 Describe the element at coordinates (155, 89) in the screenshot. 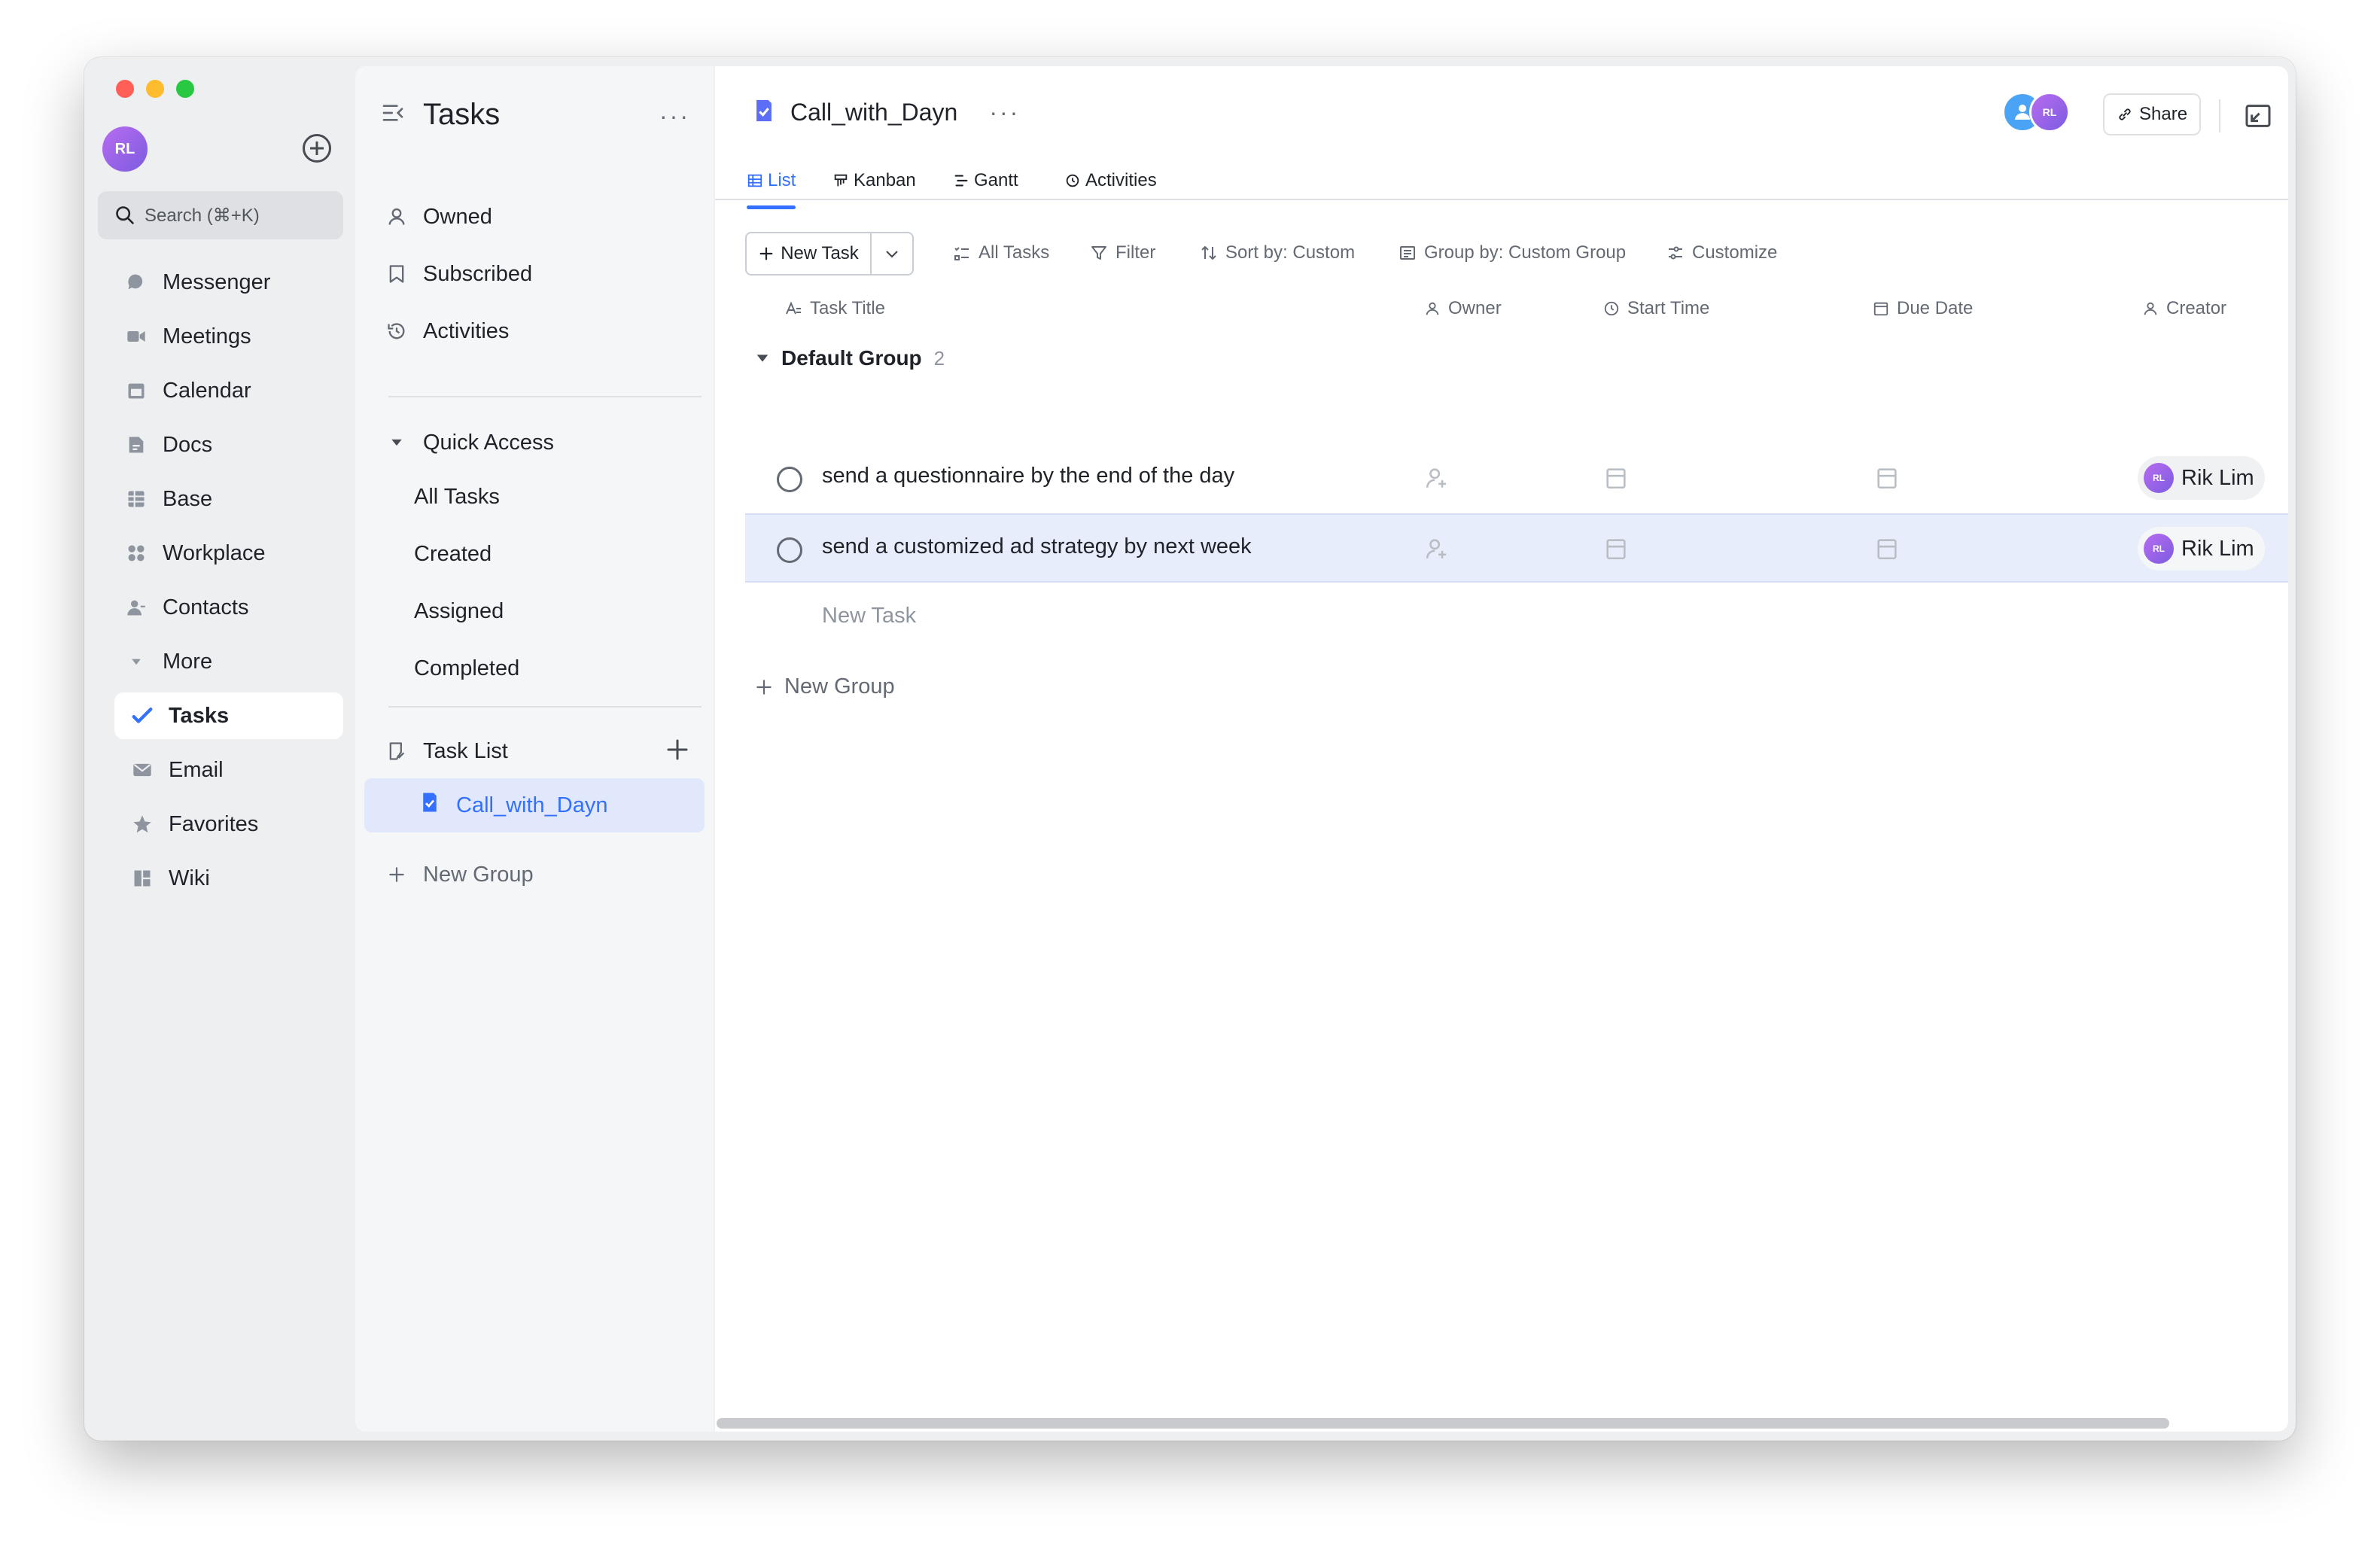

I see `minimize-window-button` at that location.